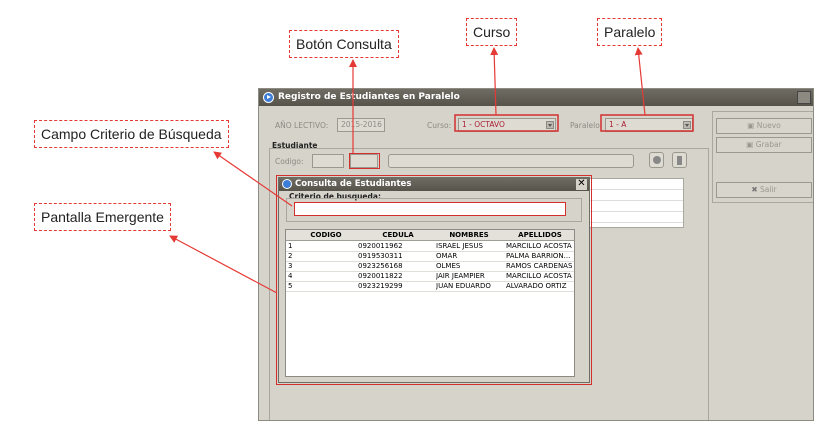  What do you see at coordinates (302, 125) in the screenshot?
I see `year-label: AÑO LECTIVO:` at bounding box center [302, 125].